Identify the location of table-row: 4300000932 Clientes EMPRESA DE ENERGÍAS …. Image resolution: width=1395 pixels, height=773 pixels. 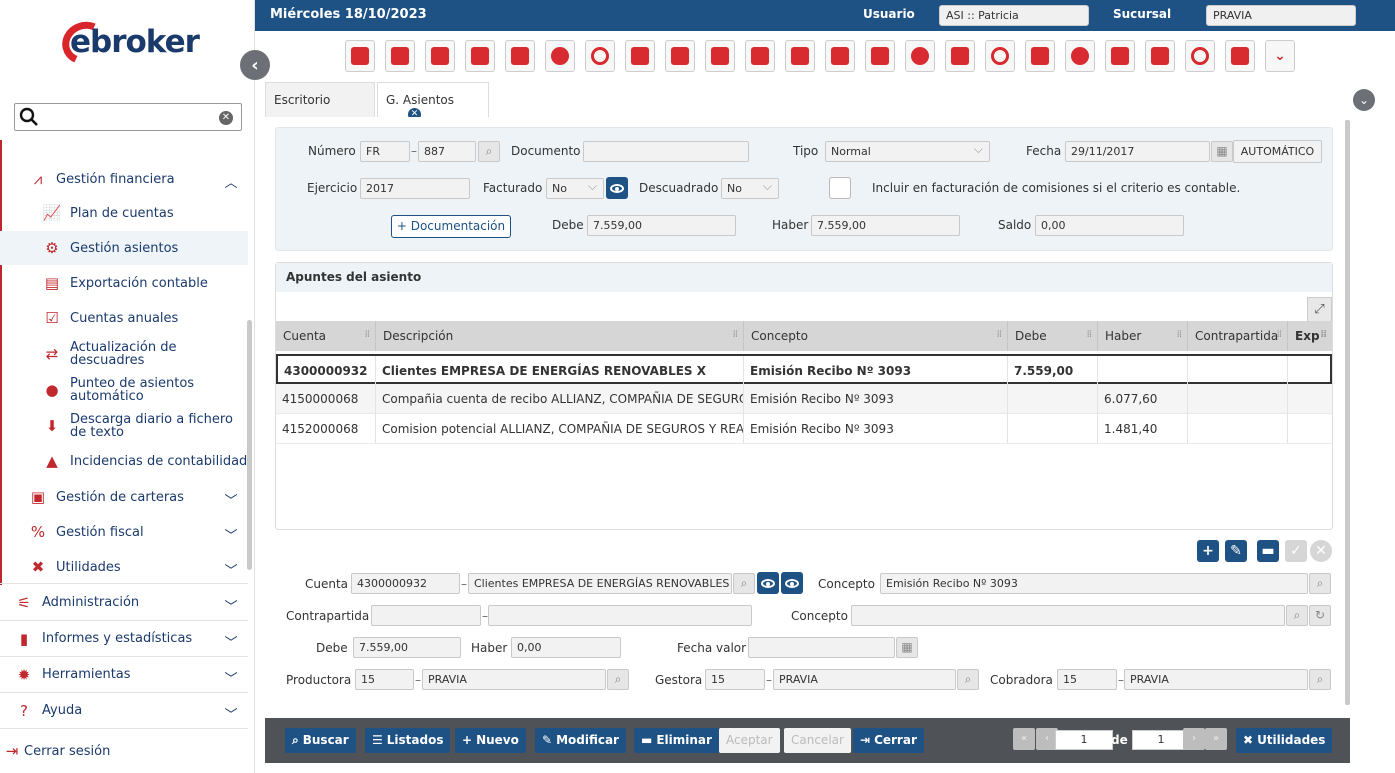
(804, 370).